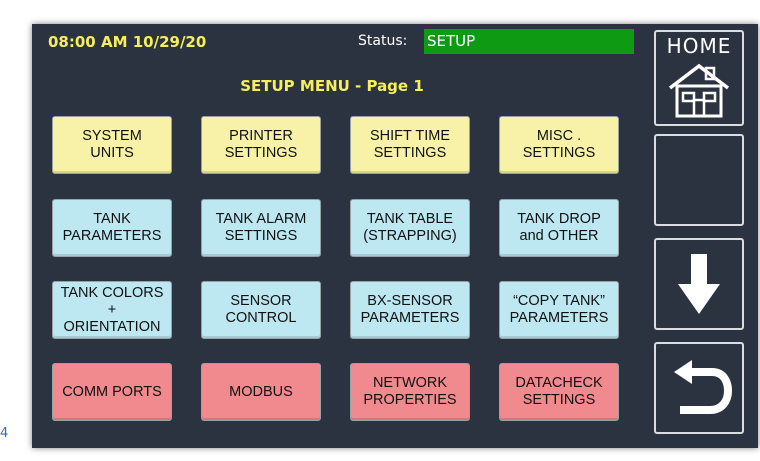 This screenshot has width=760, height=461. What do you see at coordinates (699, 46) in the screenshot?
I see `home-label: HOME` at bounding box center [699, 46].